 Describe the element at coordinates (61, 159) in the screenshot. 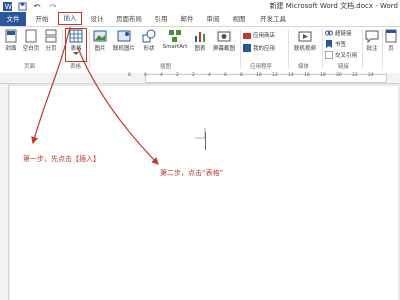

I see `step1-annotation: 第一步，先点击【插入】` at that location.